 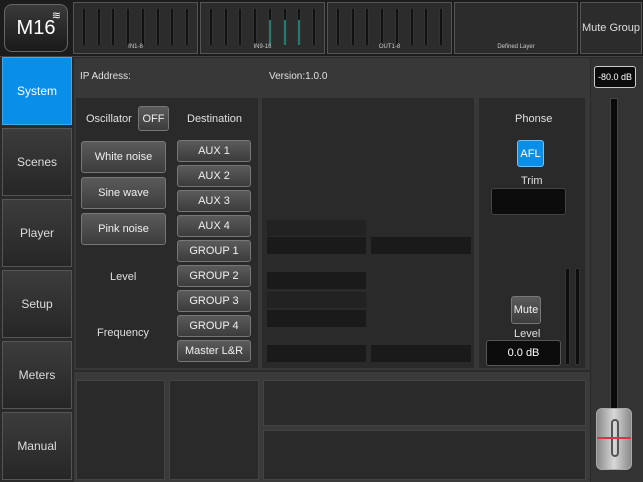 I want to click on trim-control, so click(x=528, y=201).